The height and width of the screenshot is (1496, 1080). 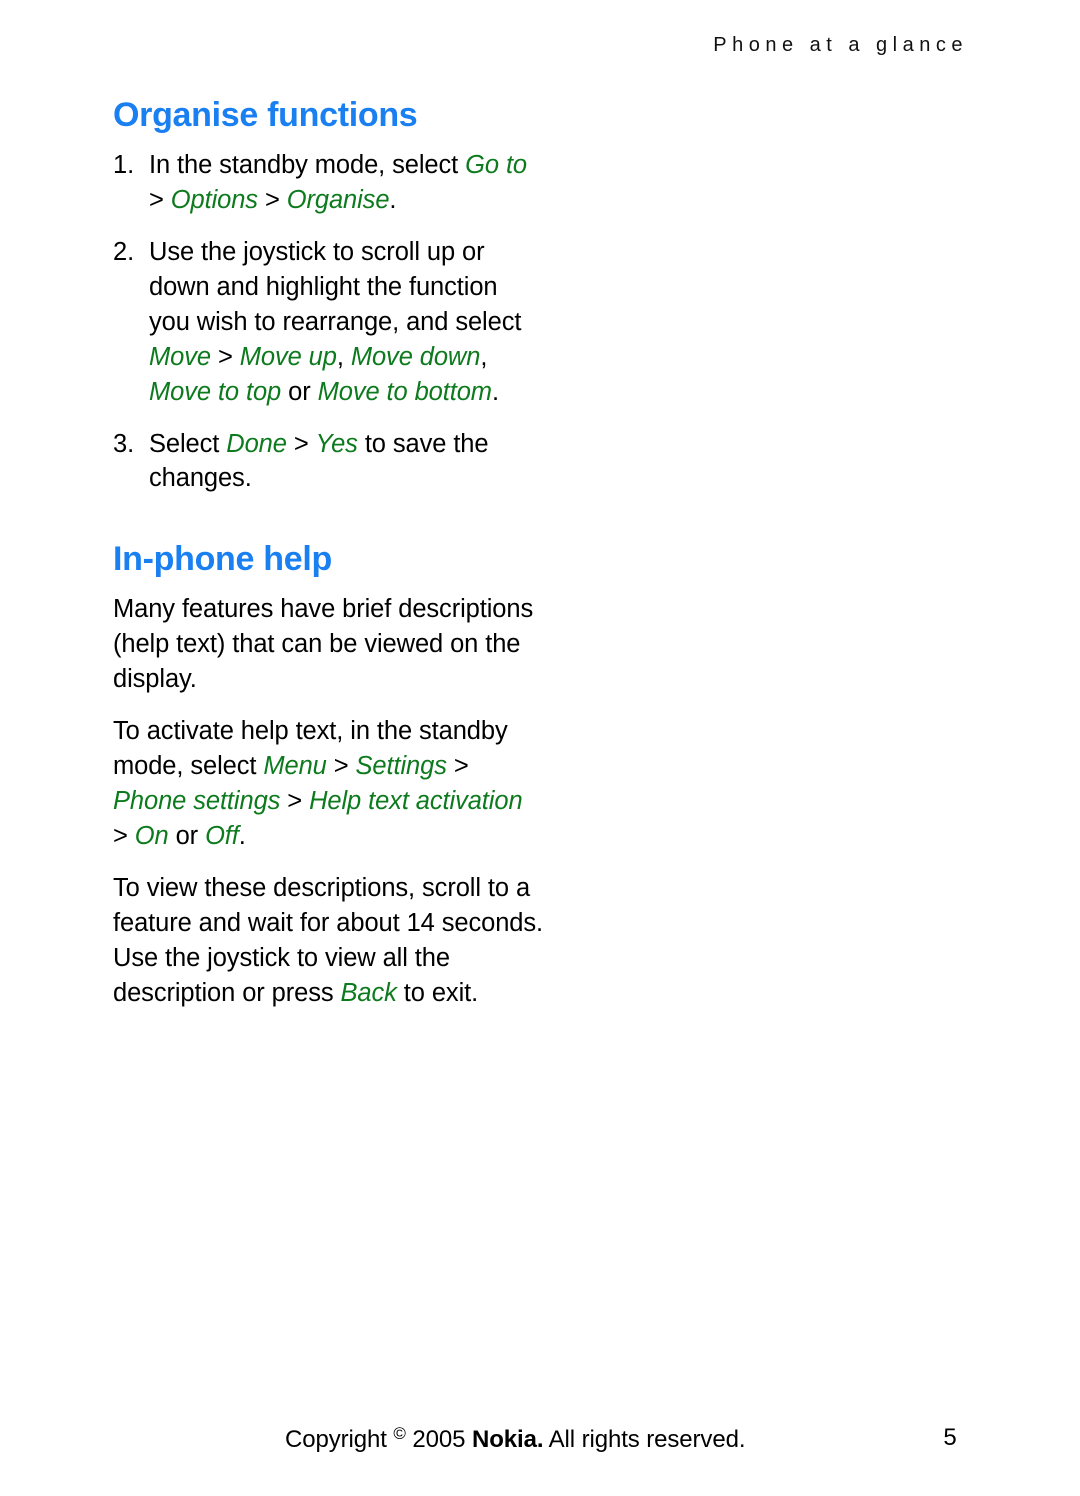 What do you see at coordinates (180, 356) in the screenshot?
I see `menu-term: Move` at bounding box center [180, 356].